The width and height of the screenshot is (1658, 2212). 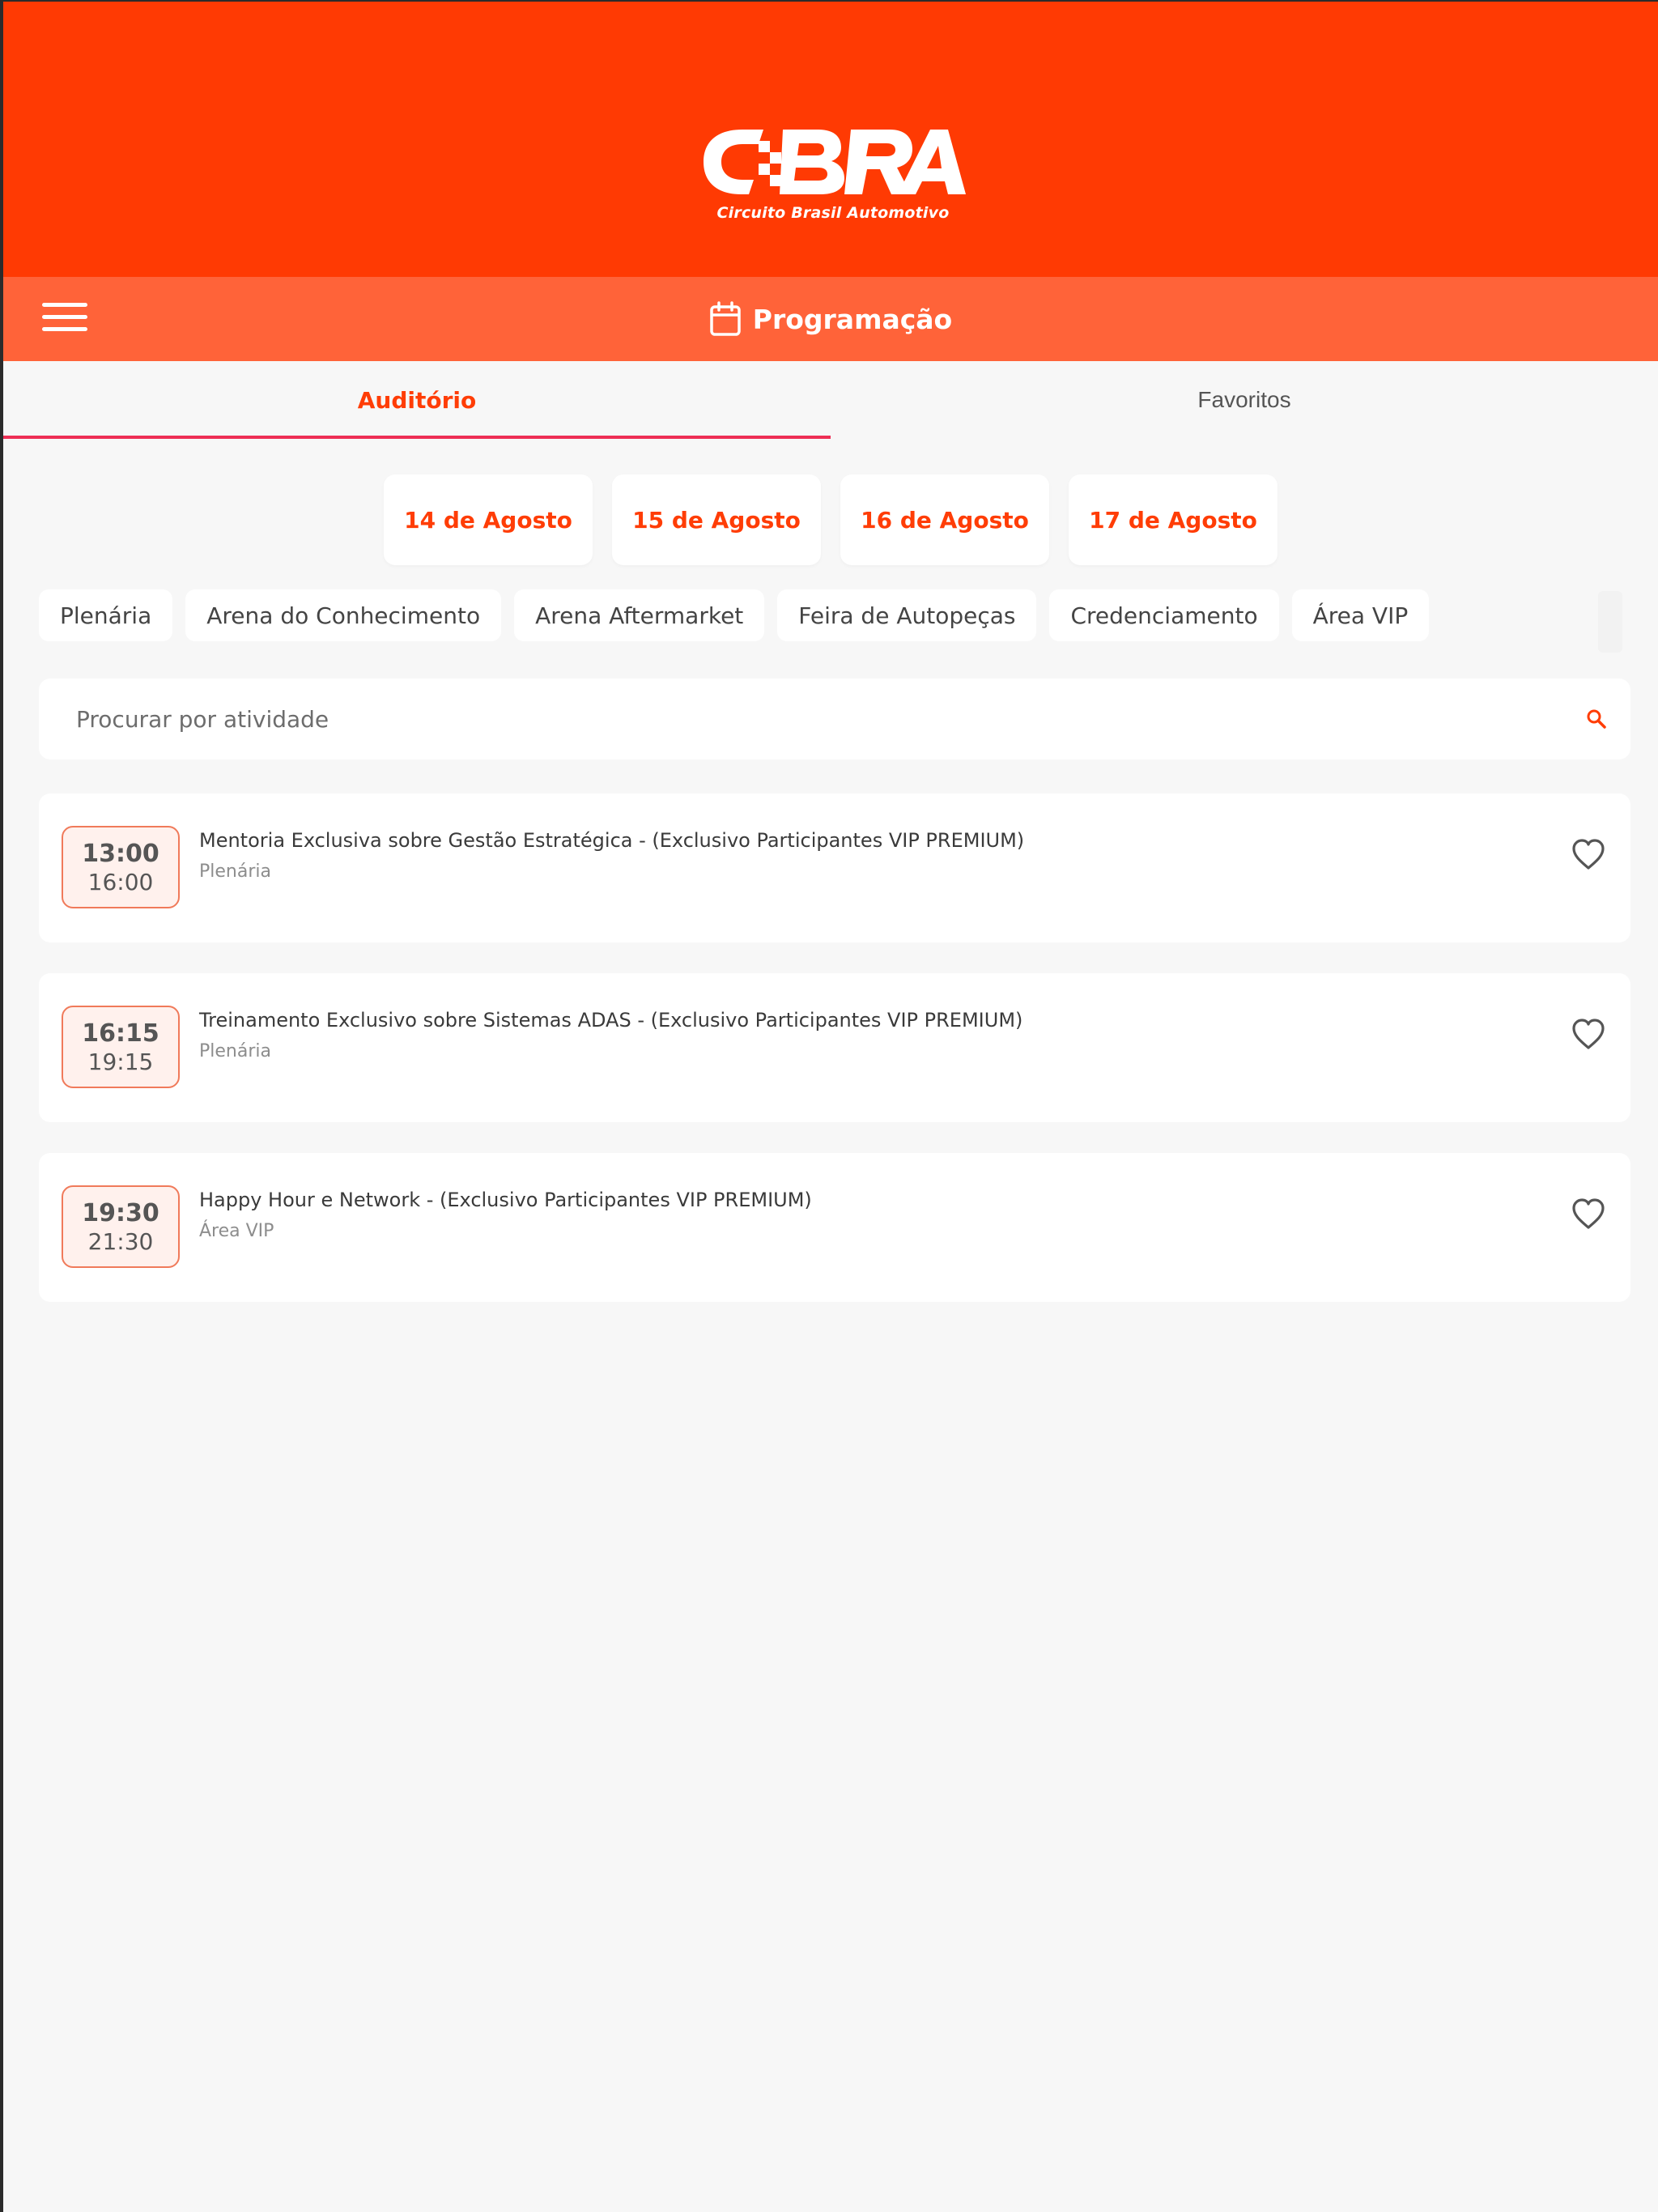 What do you see at coordinates (120, 882) in the screenshot?
I see `end-time: 16:00` at bounding box center [120, 882].